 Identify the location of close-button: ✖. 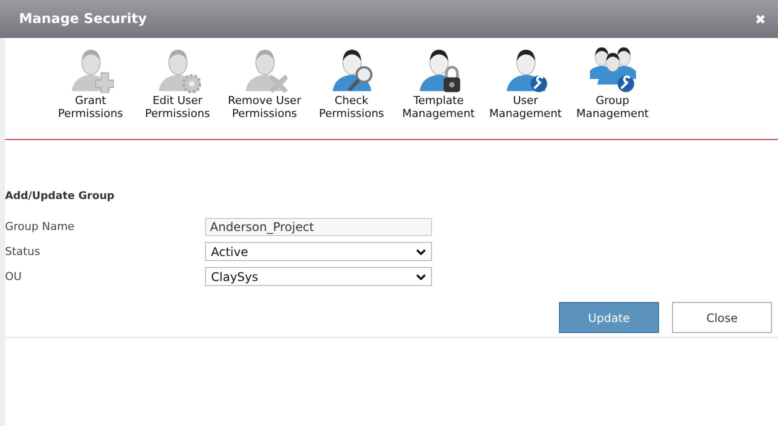
(760, 19).